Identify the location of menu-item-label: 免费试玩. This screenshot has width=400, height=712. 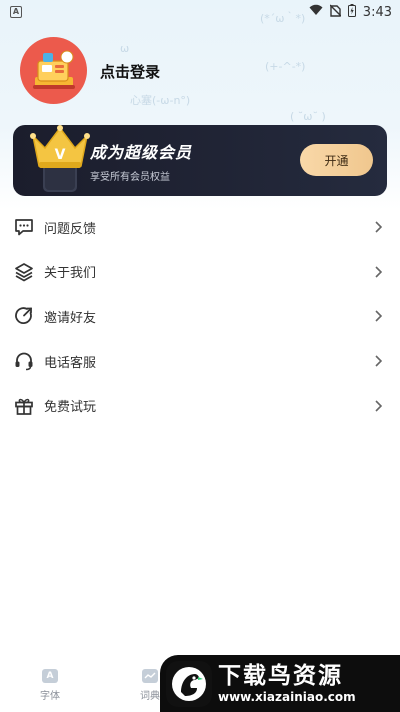
(70, 408).